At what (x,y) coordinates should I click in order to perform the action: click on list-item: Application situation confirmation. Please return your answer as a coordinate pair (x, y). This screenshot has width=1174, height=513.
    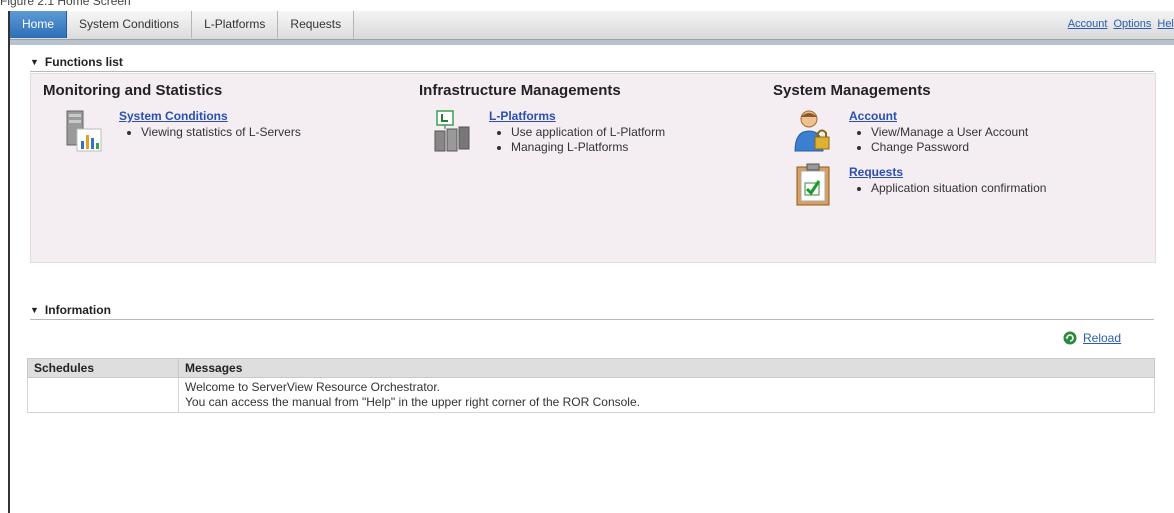
    Looking at the image, I should click on (958, 188).